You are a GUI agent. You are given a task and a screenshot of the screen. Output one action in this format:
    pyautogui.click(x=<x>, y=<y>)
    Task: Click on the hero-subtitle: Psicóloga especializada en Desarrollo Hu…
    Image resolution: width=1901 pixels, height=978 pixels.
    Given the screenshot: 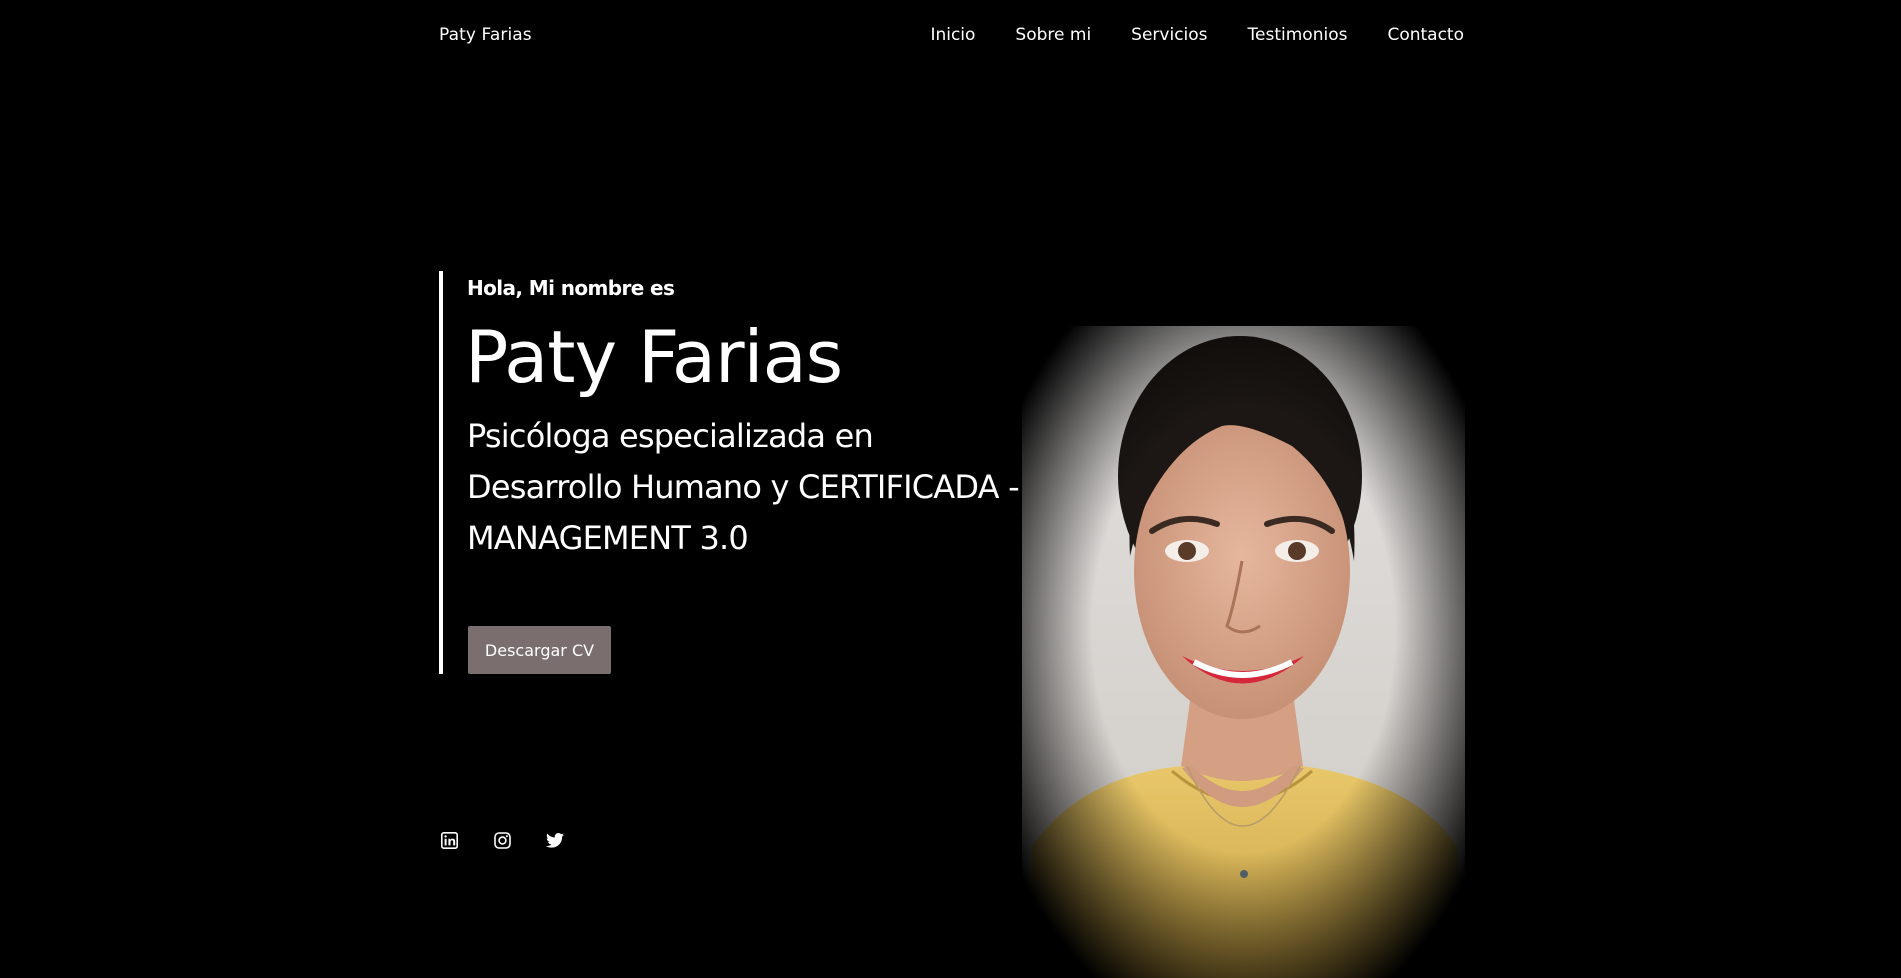 What is the action you would take?
    pyautogui.click(x=743, y=487)
    